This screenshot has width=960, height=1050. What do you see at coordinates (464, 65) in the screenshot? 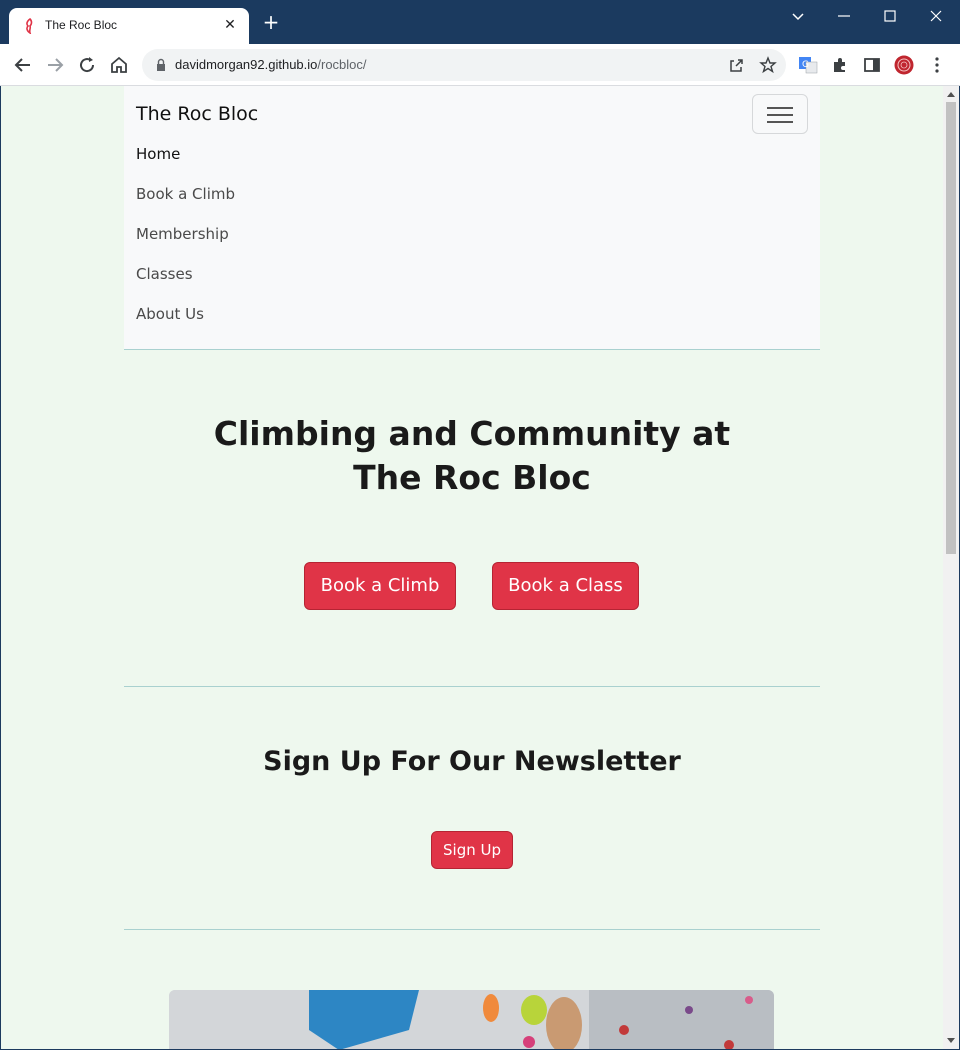
I see `address-bar: davidmorgan92.github.io/rocbloc/` at bounding box center [464, 65].